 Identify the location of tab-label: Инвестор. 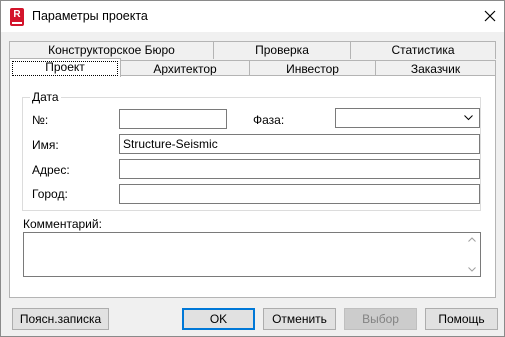
(312, 69).